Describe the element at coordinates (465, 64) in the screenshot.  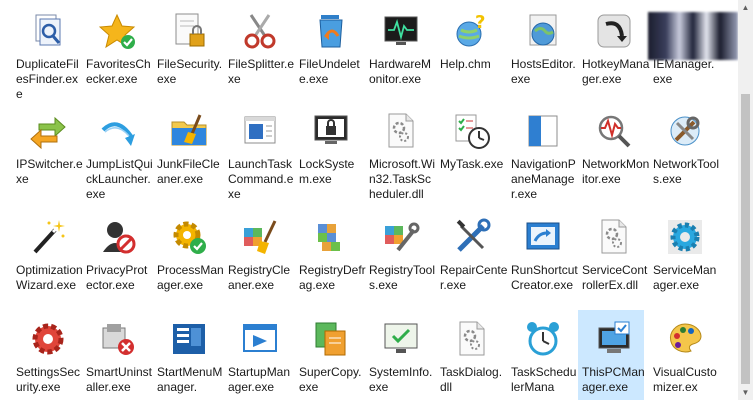
I see `file-name-label: Help.chm` at that location.